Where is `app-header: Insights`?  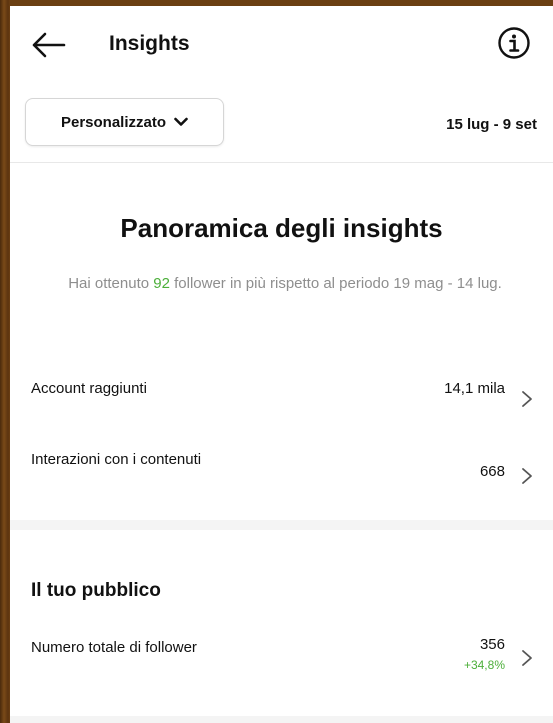 app-header: Insights is located at coordinates (281, 46).